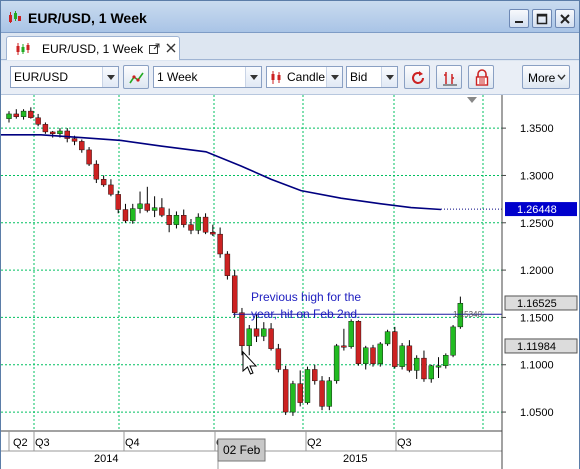  What do you see at coordinates (207, 77) in the screenshot?
I see `period-select: 1 Week` at bounding box center [207, 77].